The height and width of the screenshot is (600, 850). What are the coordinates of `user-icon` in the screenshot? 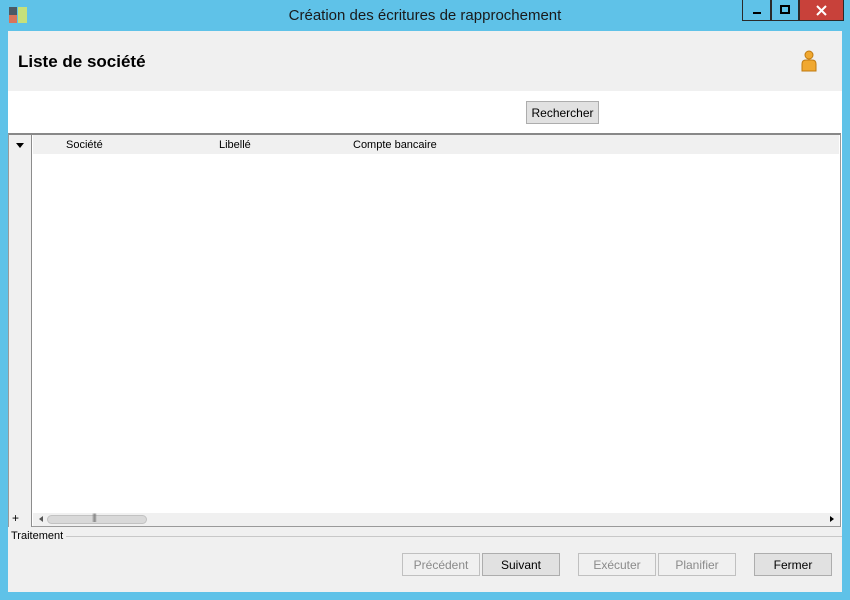 It's located at (809, 61).